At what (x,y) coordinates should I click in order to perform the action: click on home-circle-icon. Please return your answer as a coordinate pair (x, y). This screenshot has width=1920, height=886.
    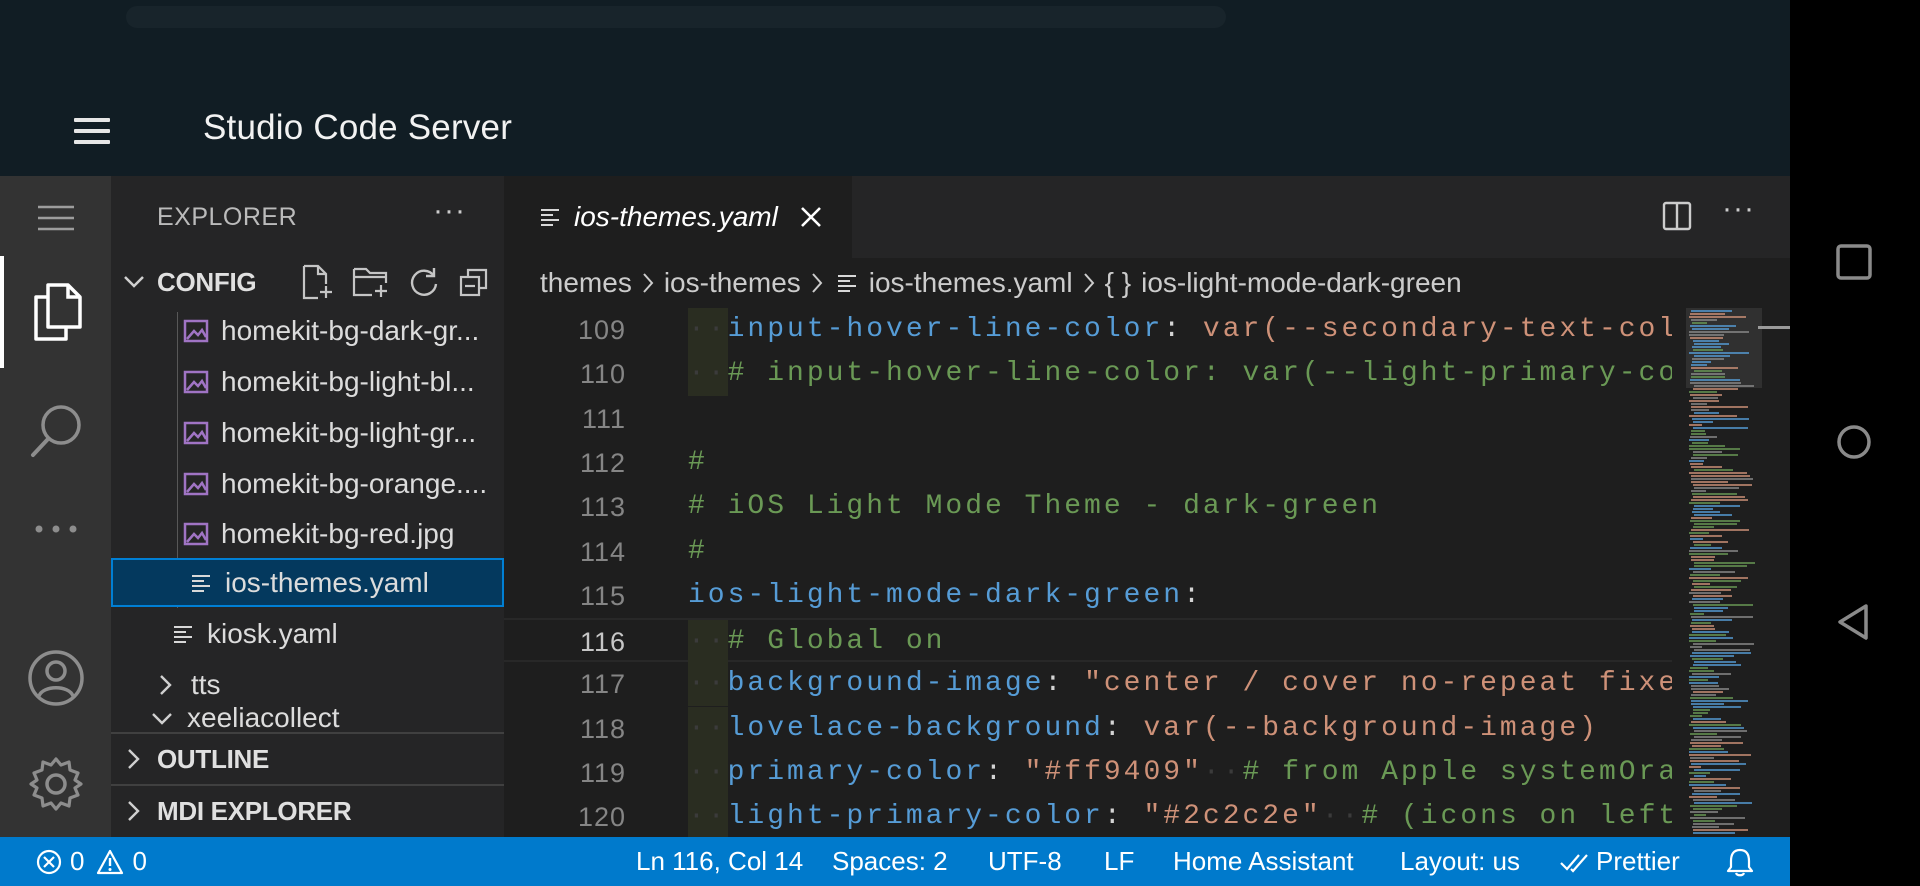
    Looking at the image, I should click on (1854, 442).